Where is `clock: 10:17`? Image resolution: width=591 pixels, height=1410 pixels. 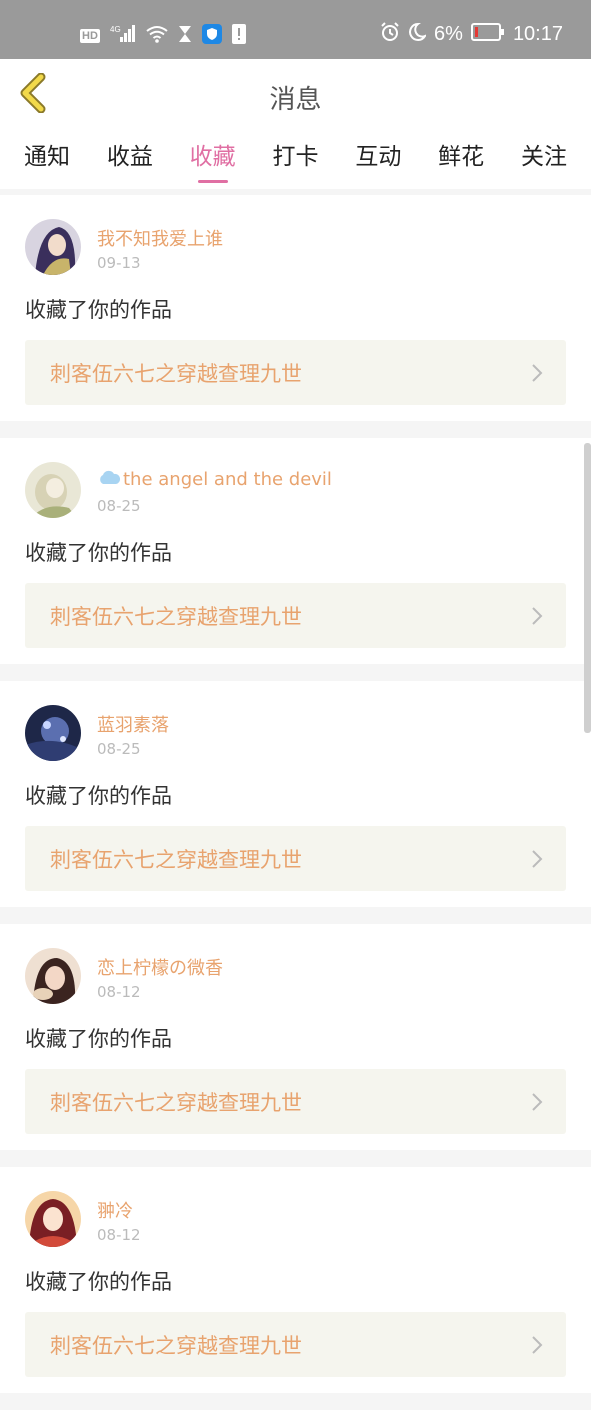 clock: 10:17 is located at coordinates (537, 33).